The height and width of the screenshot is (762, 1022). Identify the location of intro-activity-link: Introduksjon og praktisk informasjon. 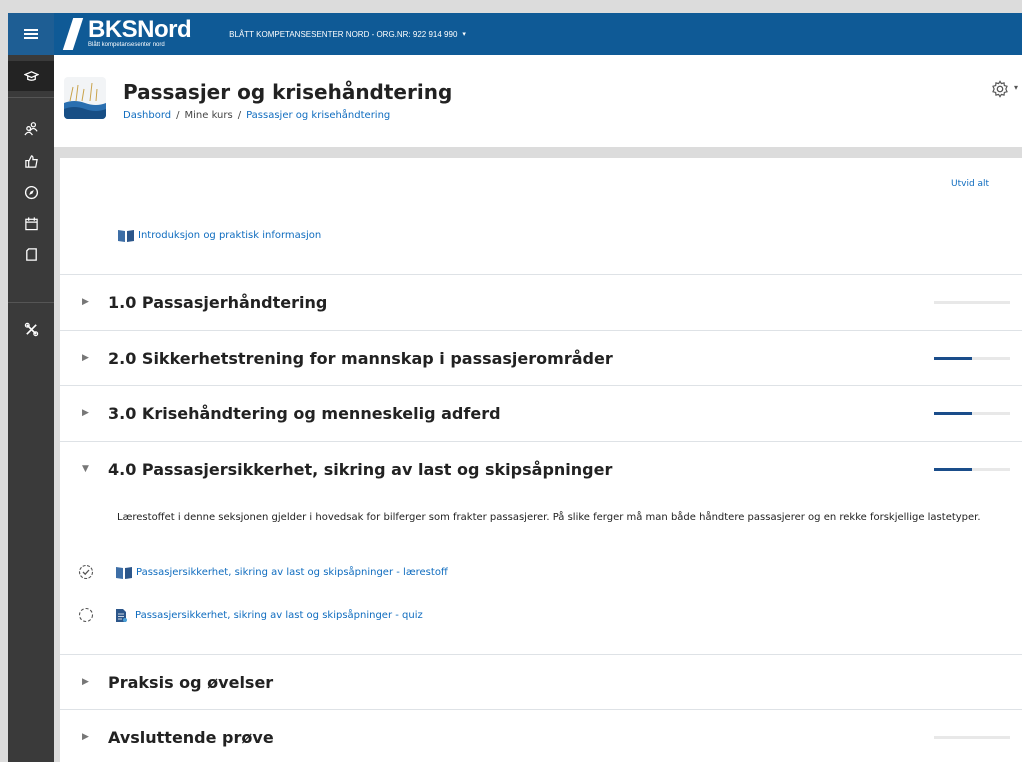
(219, 235).